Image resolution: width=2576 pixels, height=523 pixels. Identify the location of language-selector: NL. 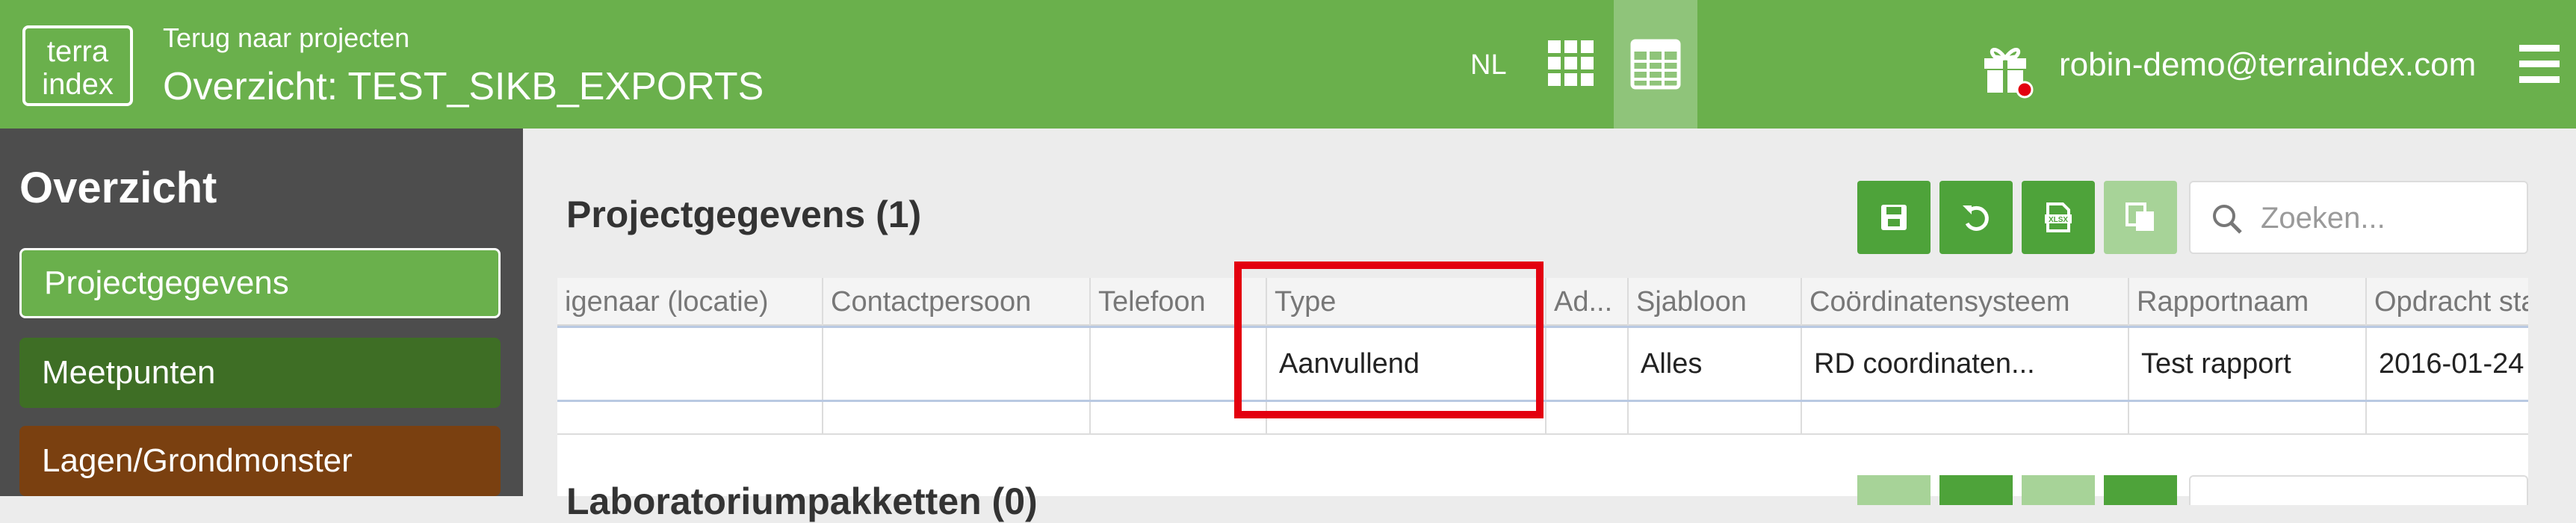
(1488, 65).